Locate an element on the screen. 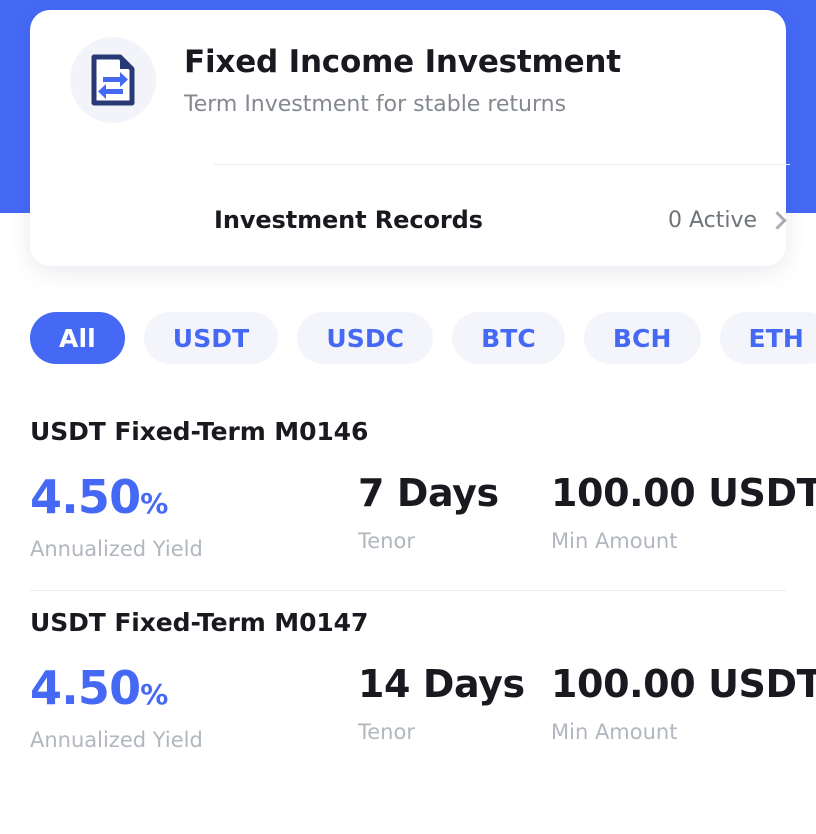 The width and height of the screenshot is (816, 834). metric-tenor: 14 Days Tenor is located at coordinates (454, 708).